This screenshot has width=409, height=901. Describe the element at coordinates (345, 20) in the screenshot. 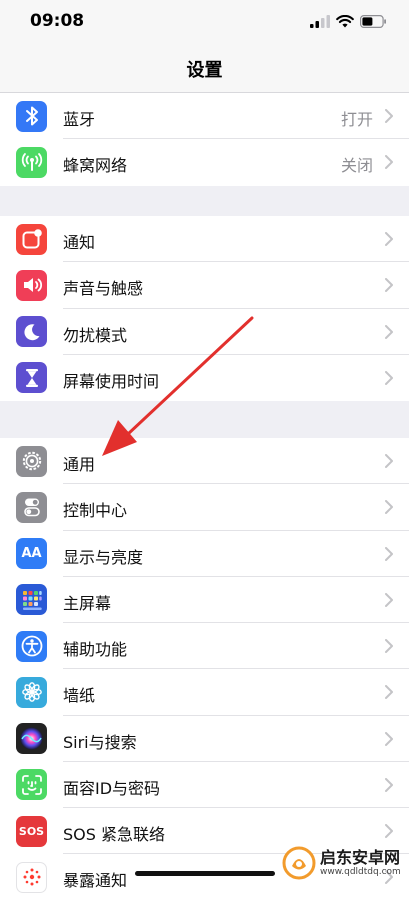

I see `wifi-icon` at that location.